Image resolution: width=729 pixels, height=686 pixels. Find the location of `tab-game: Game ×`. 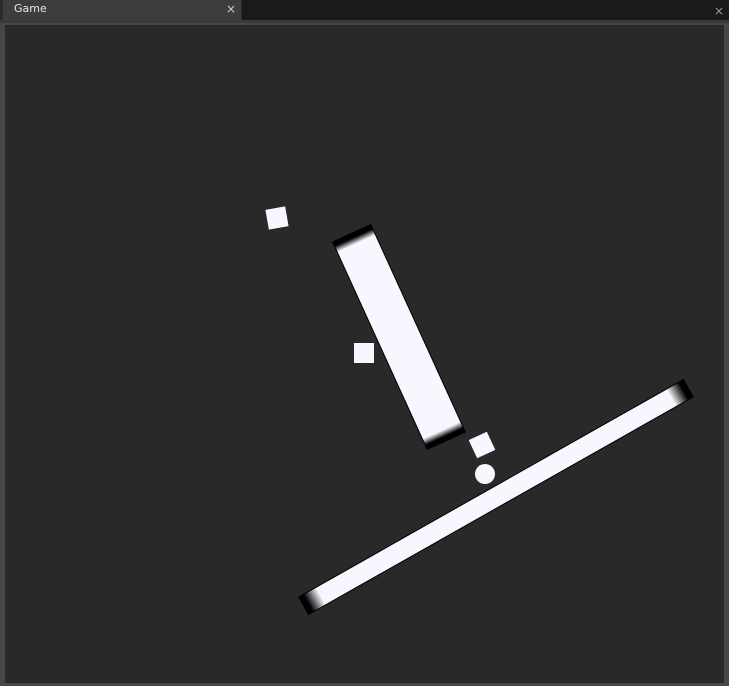

tab-game: Game × is located at coordinates (121, 10).